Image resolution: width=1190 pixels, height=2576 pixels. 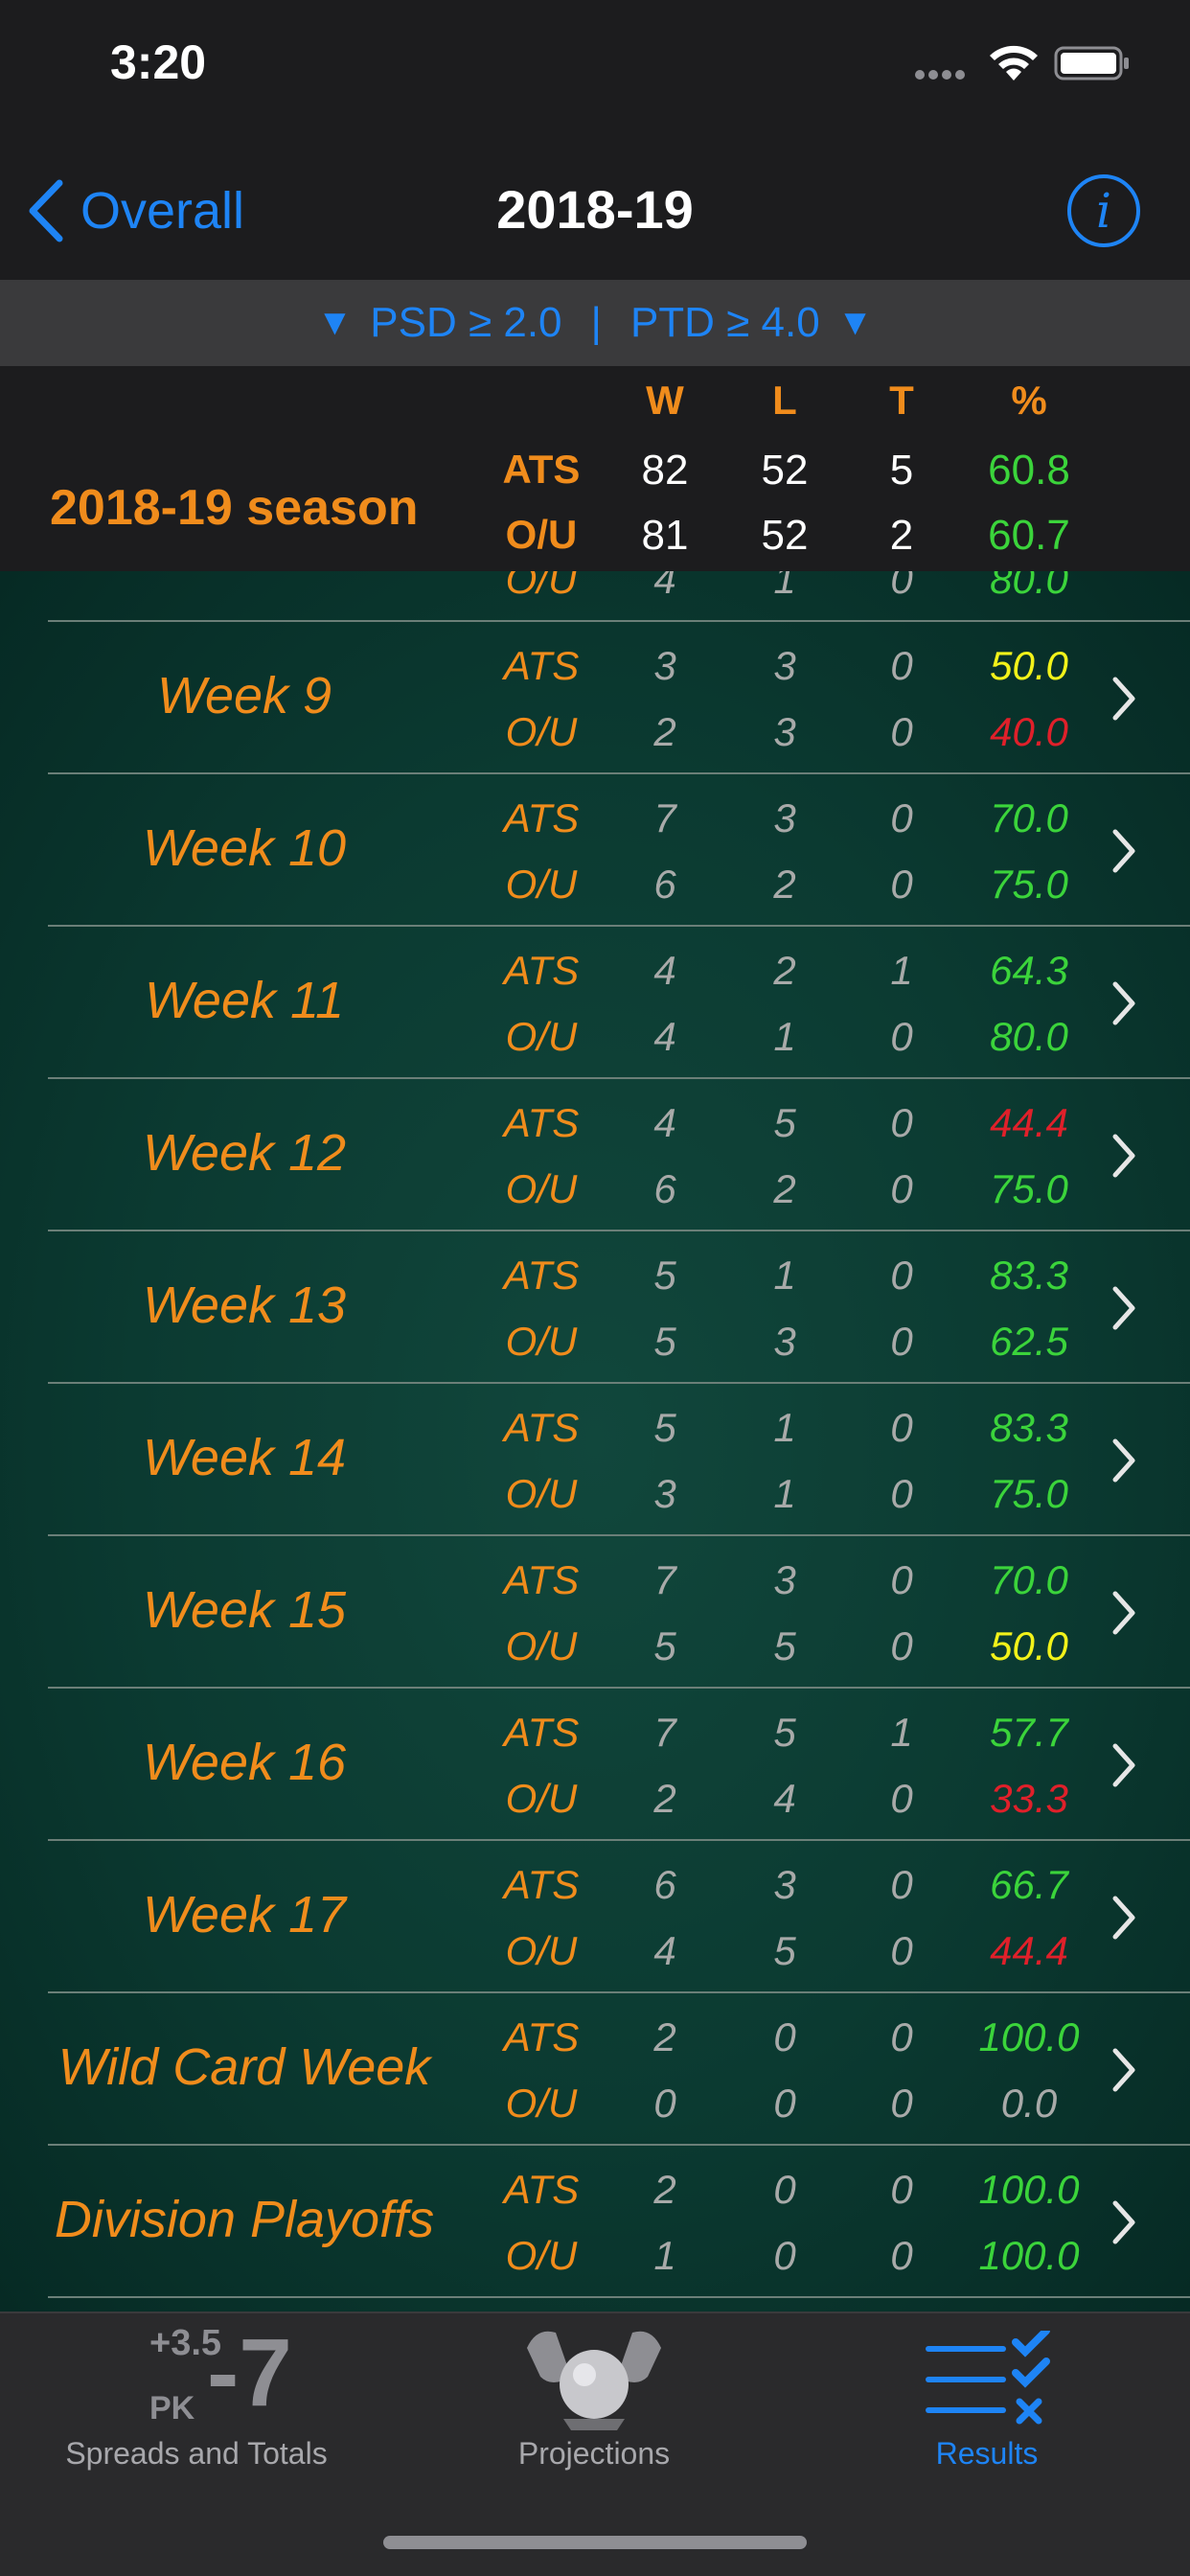 I want to click on week-row: Week 13 ATS 5 1 0 83.3 O/U 5 3 0 62.5, so click(x=595, y=1307).